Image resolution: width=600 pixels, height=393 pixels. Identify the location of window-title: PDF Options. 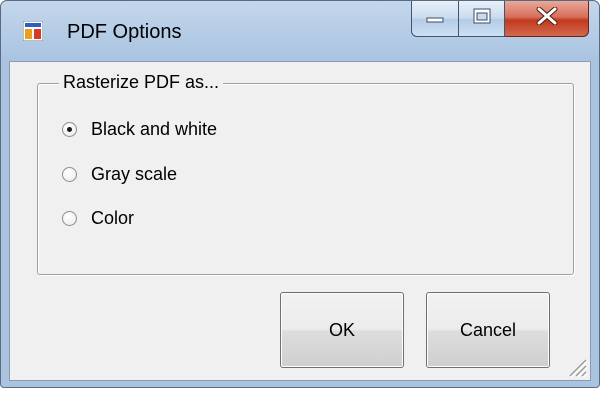
(124, 32).